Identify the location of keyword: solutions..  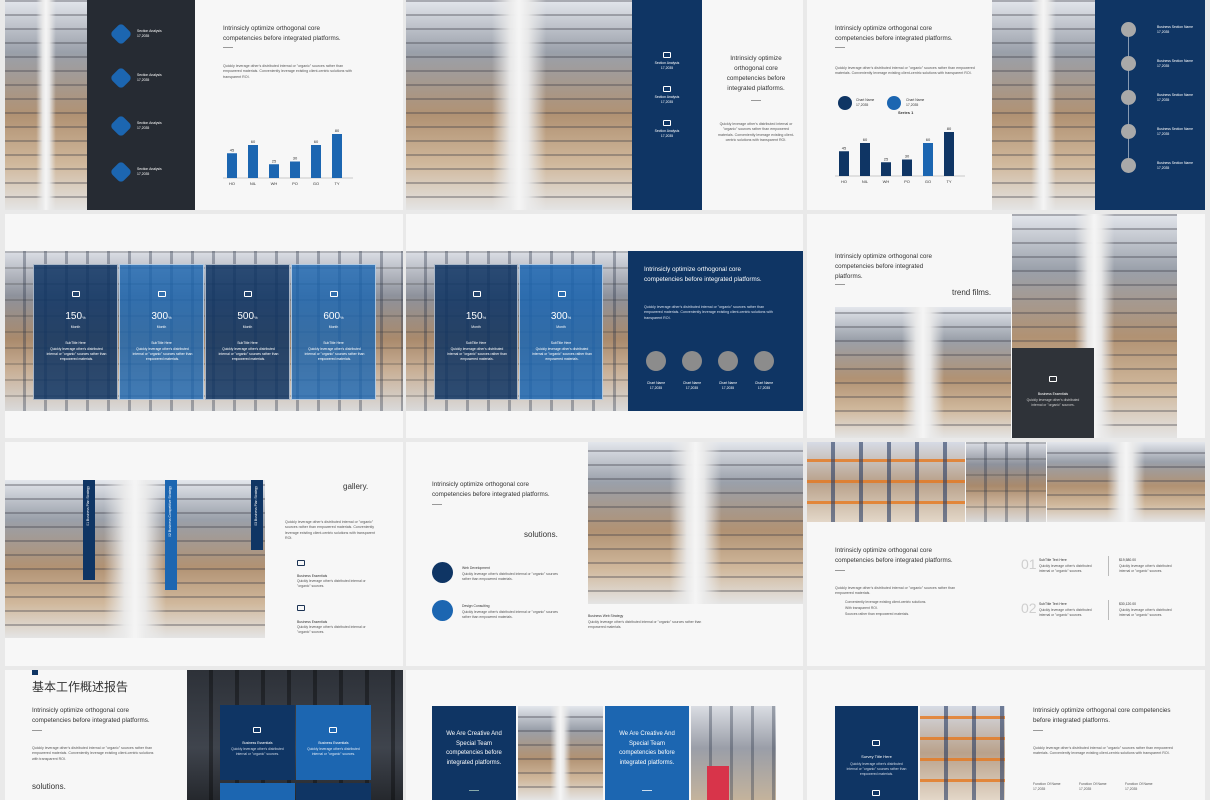
(541, 534).